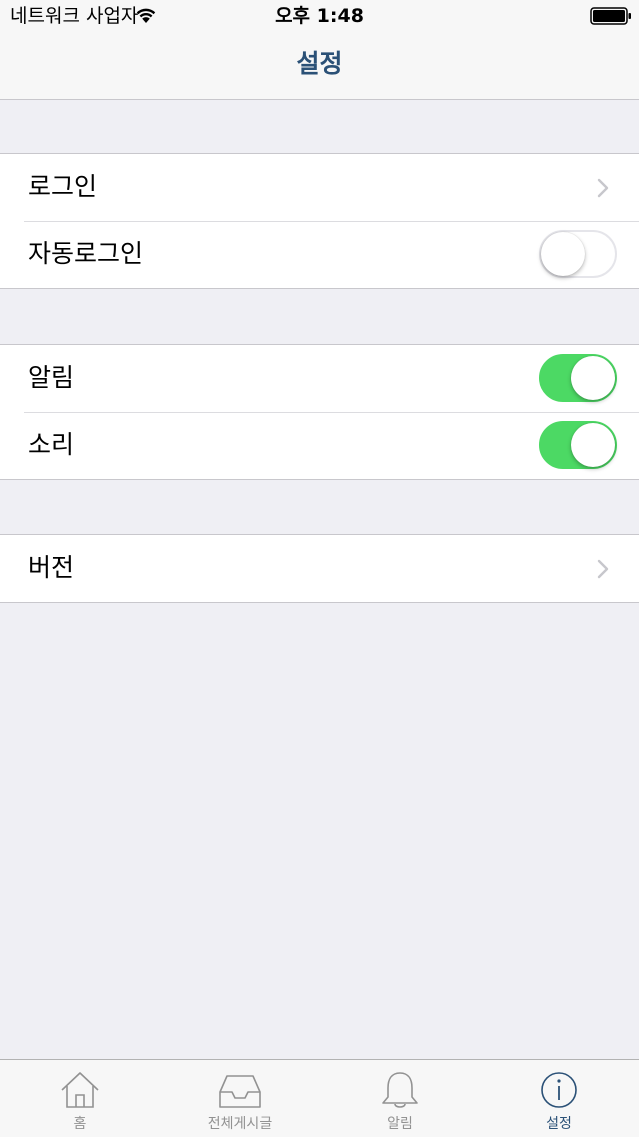  What do you see at coordinates (319, 187) in the screenshot?
I see `login-cell: 로그인` at bounding box center [319, 187].